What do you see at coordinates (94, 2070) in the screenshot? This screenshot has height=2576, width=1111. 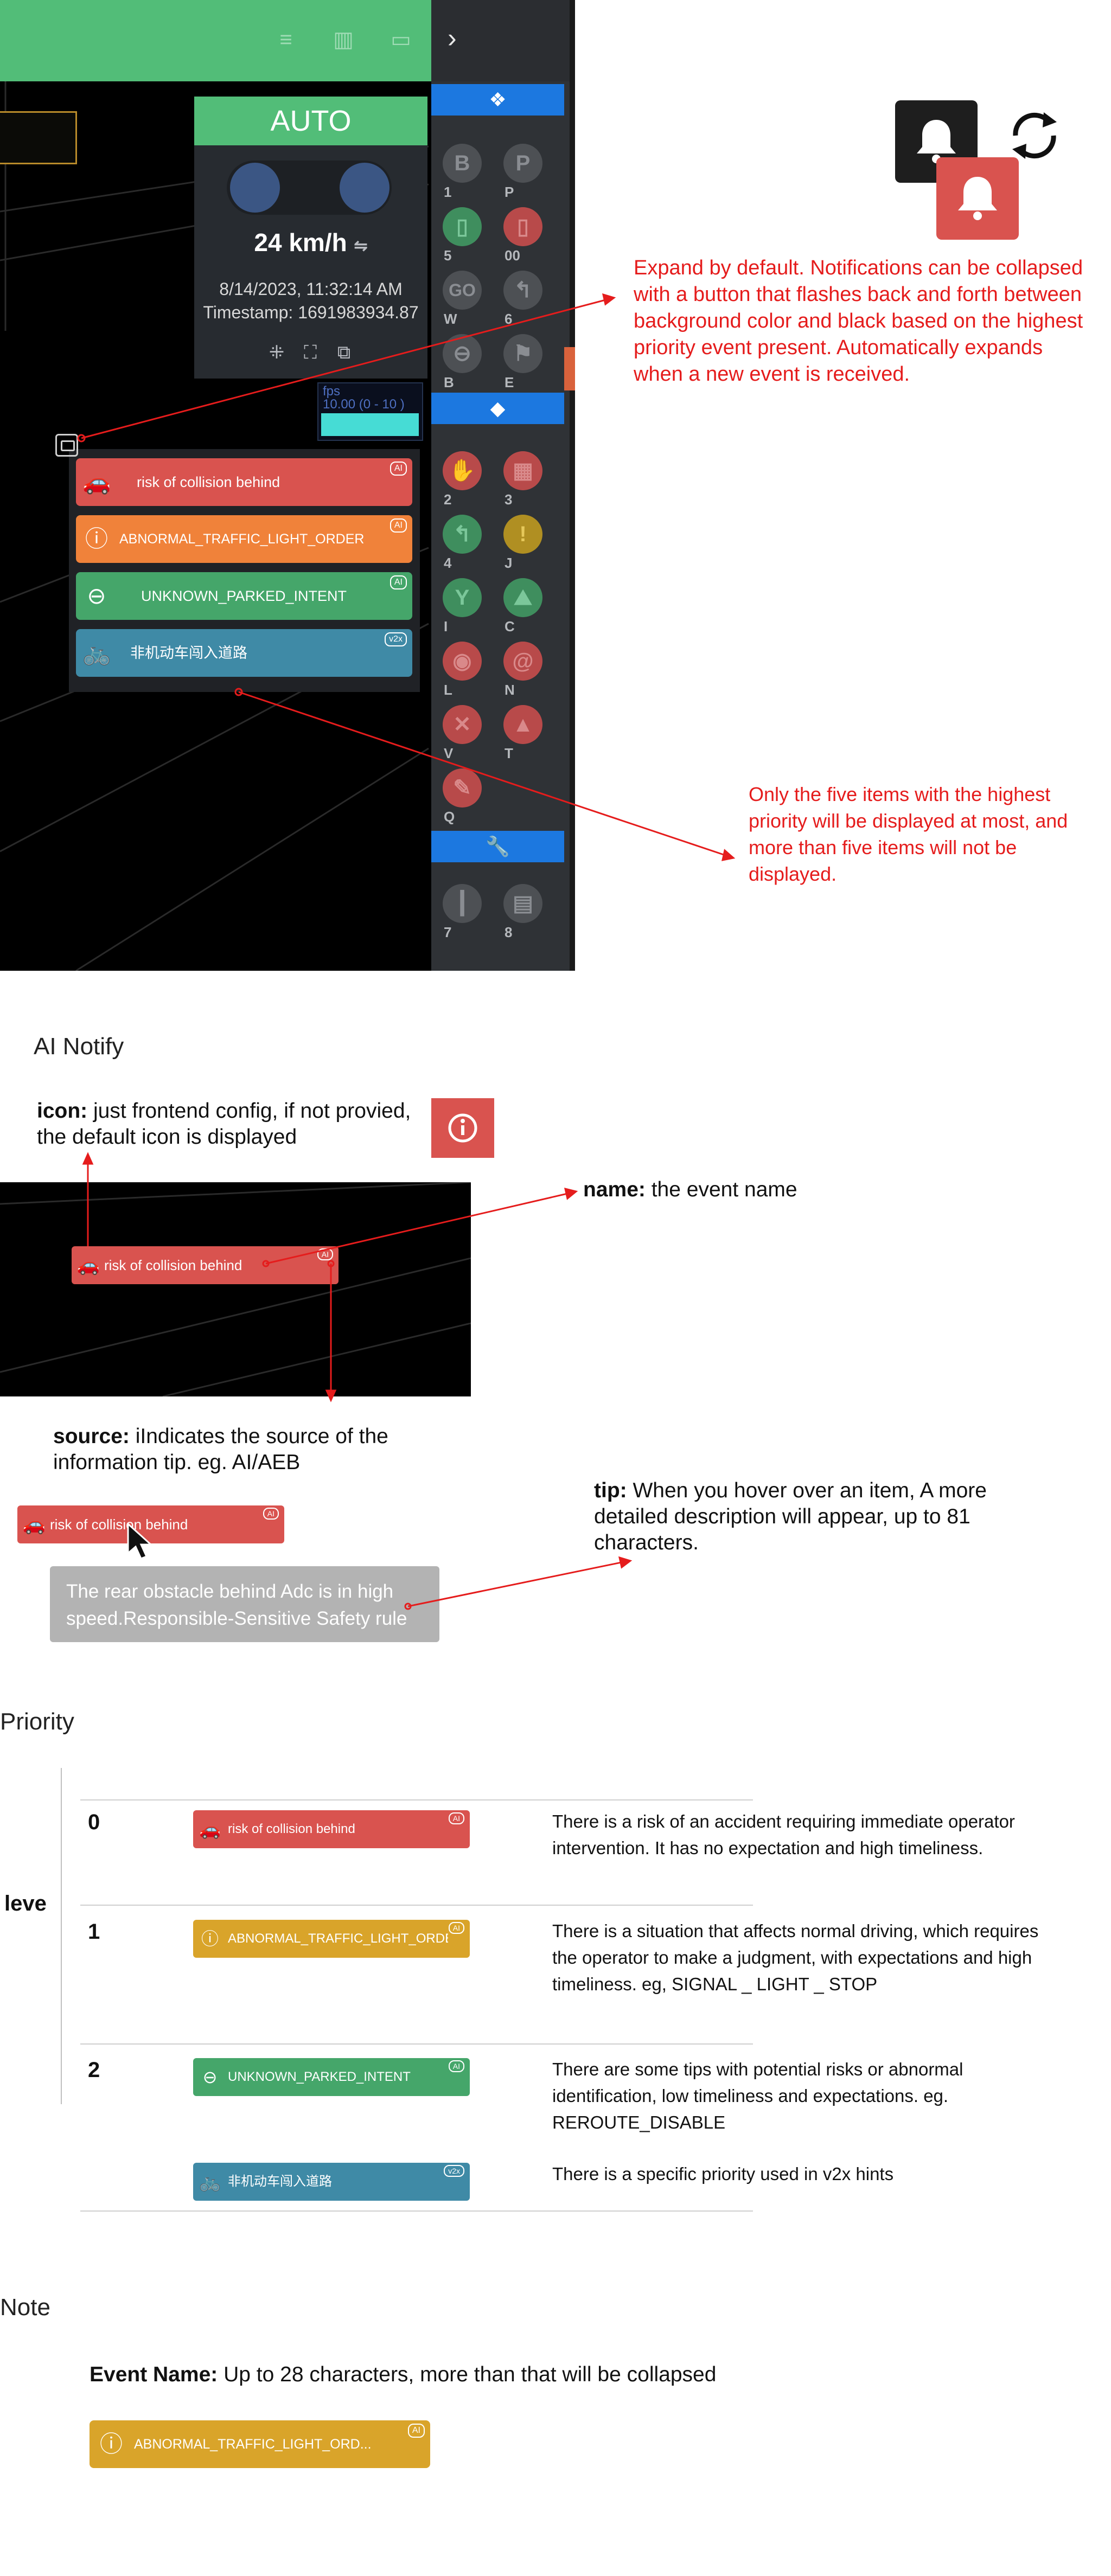 I see `priority-level: 2` at bounding box center [94, 2070].